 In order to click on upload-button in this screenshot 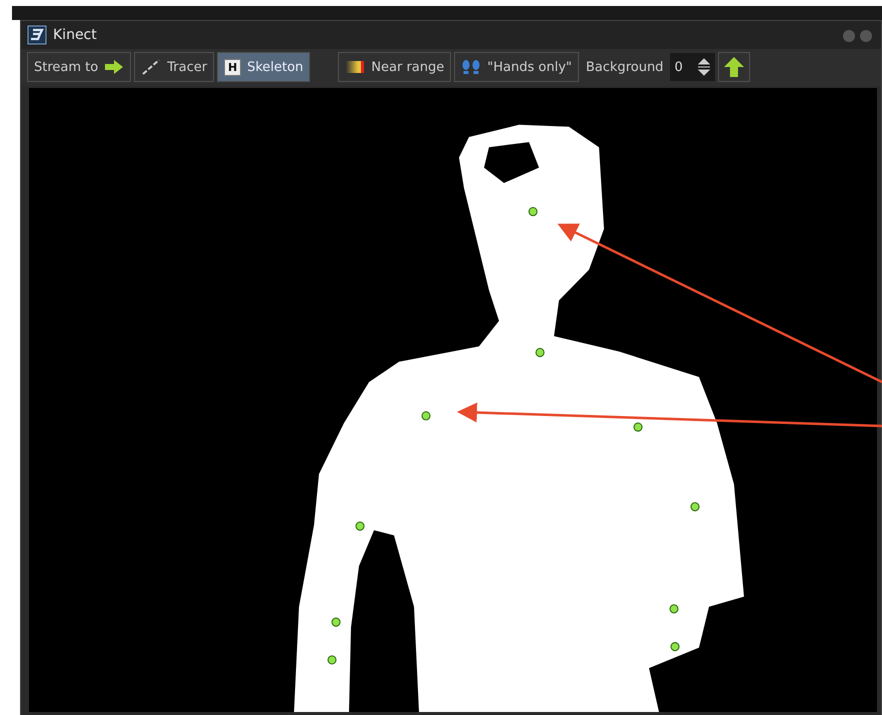, I will do `click(734, 67)`.